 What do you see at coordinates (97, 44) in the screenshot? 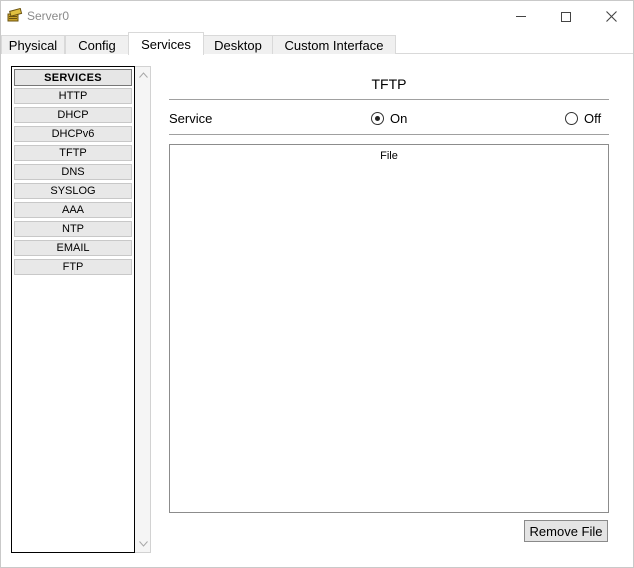
I see `tab-config: Config` at bounding box center [97, 44].